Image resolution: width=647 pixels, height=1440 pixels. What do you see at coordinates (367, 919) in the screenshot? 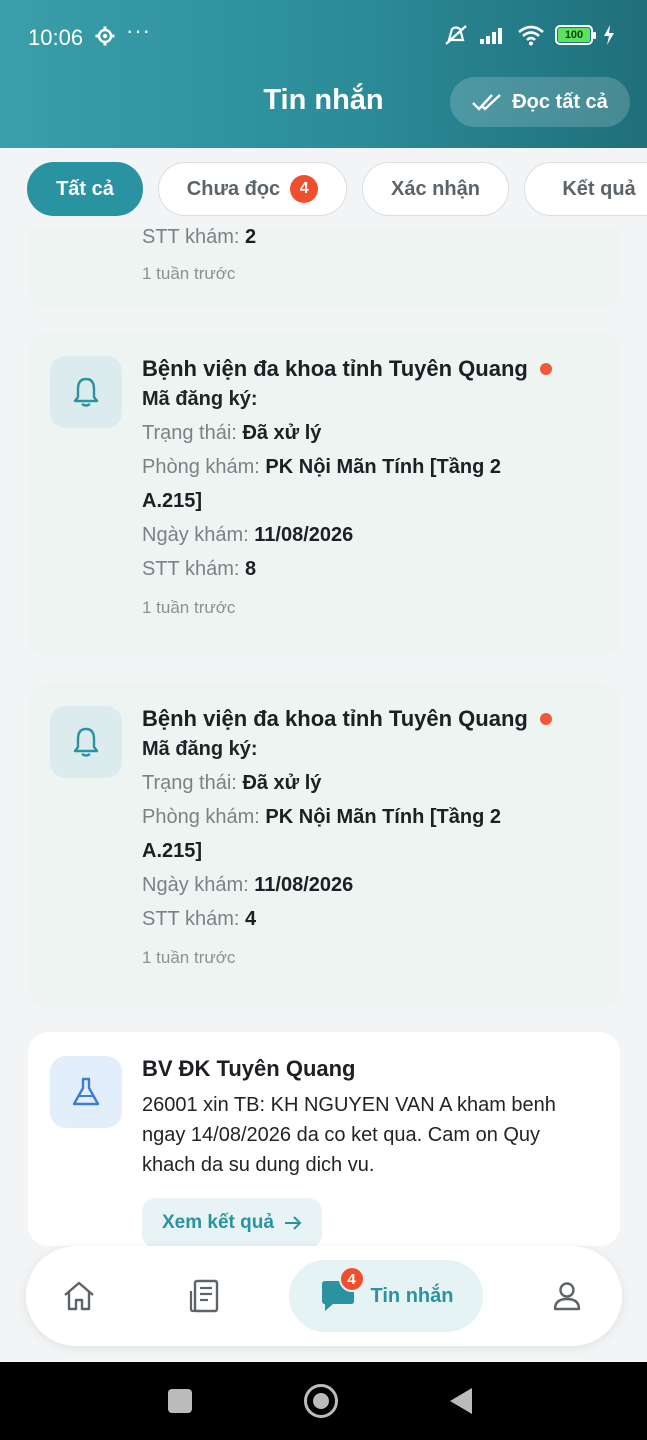
I see `stt-row: STT khám: 4` at bounding box center [367, 919].